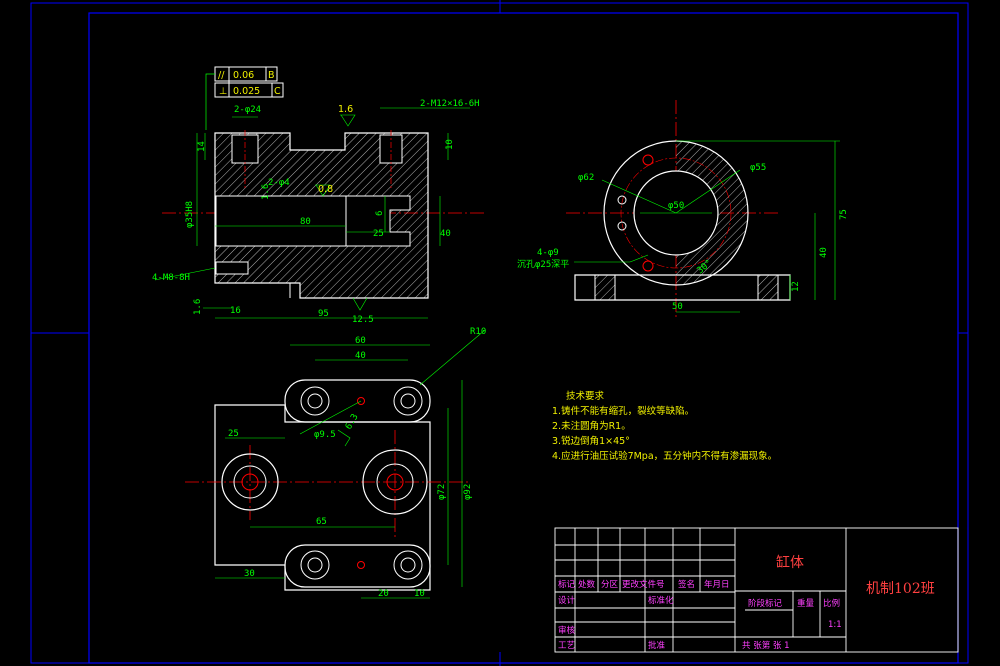 This screenshot has width=1000, height=666. What do you see at coordinates (766, 645) in the screenshot?
I see `tb-sheets: 共 张第 张 1` at bounding box center [766, 645].